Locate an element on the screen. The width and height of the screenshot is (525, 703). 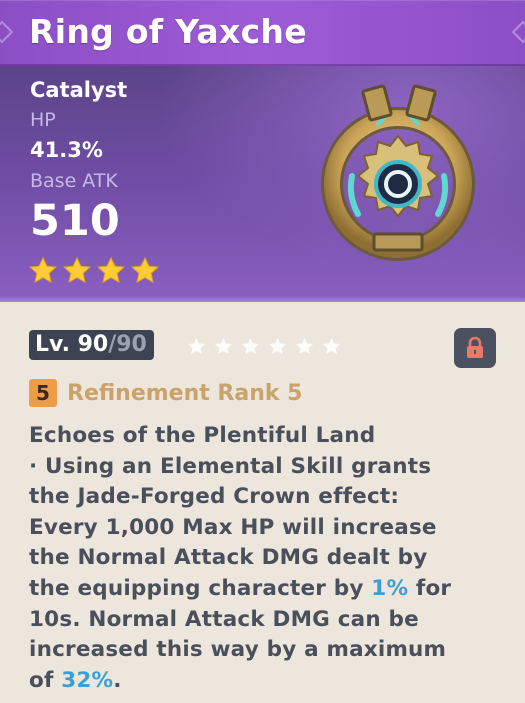
passive-line: the equipping character by 1% for is located at coordinates (269, 589).